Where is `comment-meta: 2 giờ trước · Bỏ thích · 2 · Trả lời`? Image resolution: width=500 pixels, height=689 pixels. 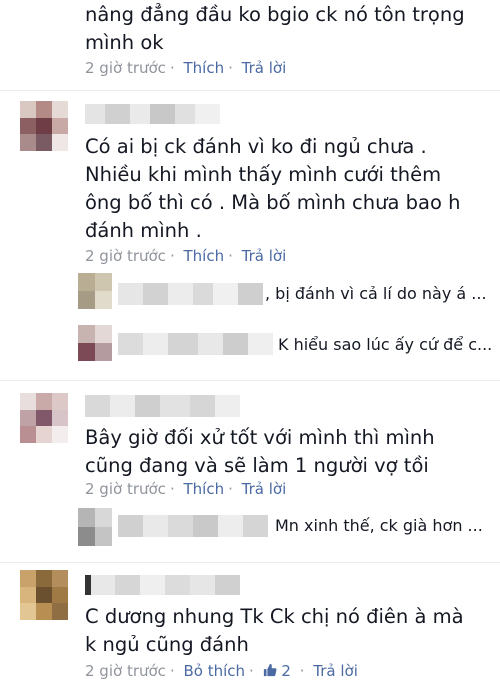 comment-meta: 2 giờ trước · Bỏ thích · 2 · Trả lời is located at coordinates (221, 671).